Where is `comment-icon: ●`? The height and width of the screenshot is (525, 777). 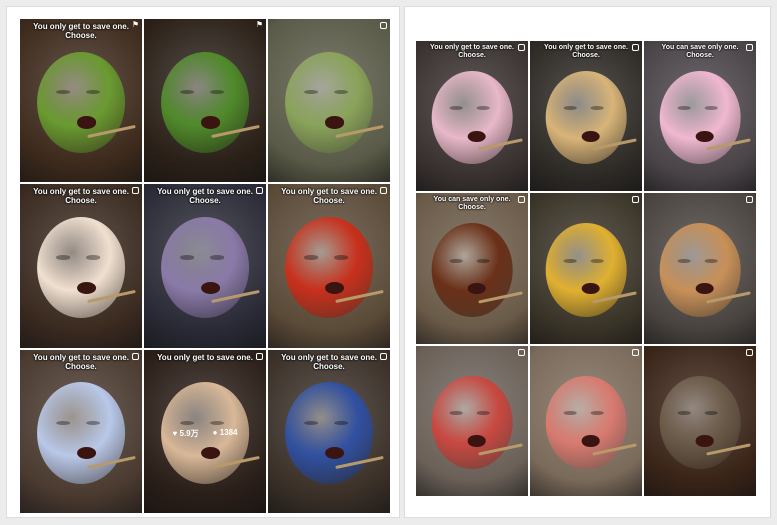 comment-icon: ● is located at coordinates (216, 433).